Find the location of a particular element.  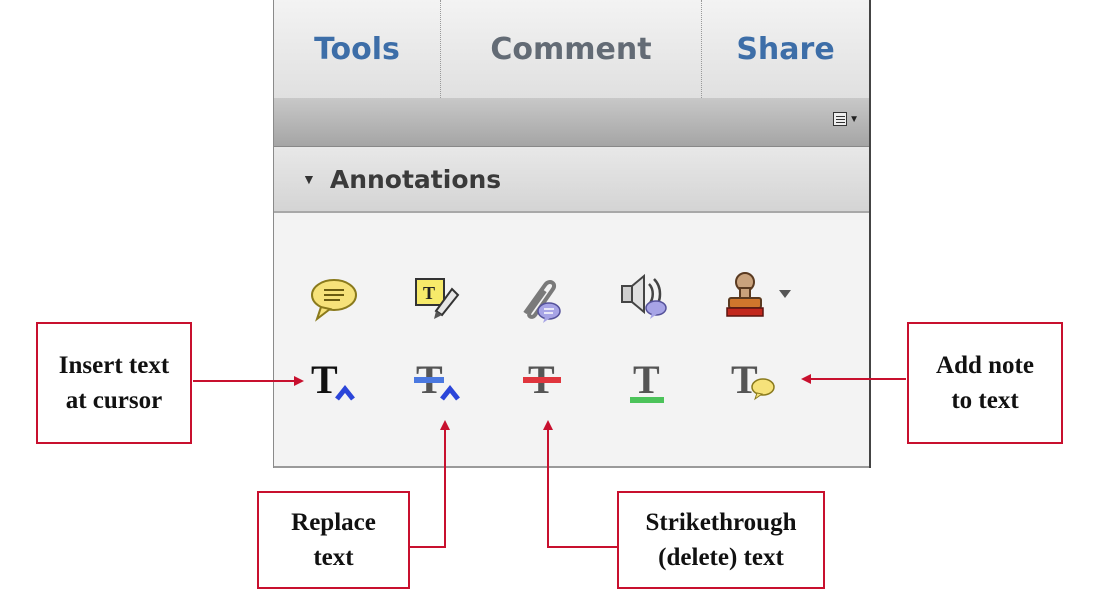

insert-text-icon: T is located at coordinates (333, 379).